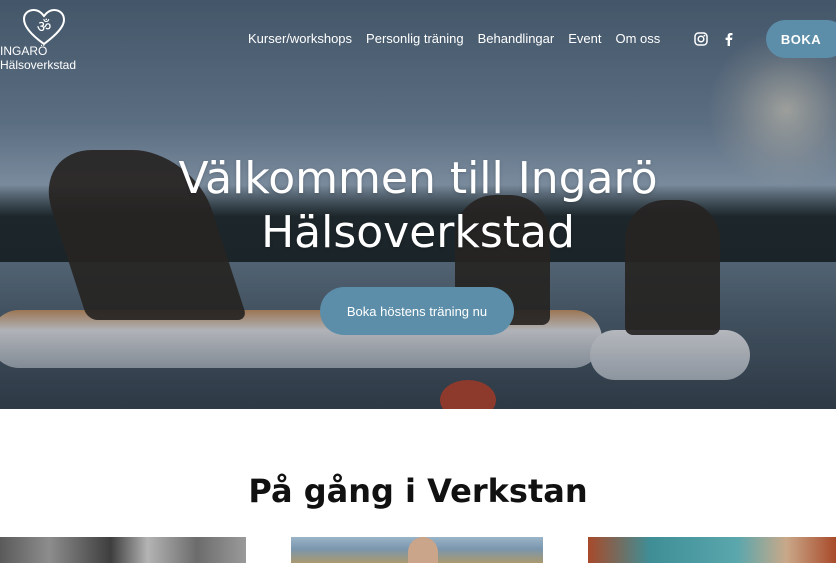 The width and height of the screenshot is (836, 563). What do you see at coordinates (415, 40) in the screenshot?
I see `nav-link-personlig-traning: Personlig träning` at bounding box center [415, 40].